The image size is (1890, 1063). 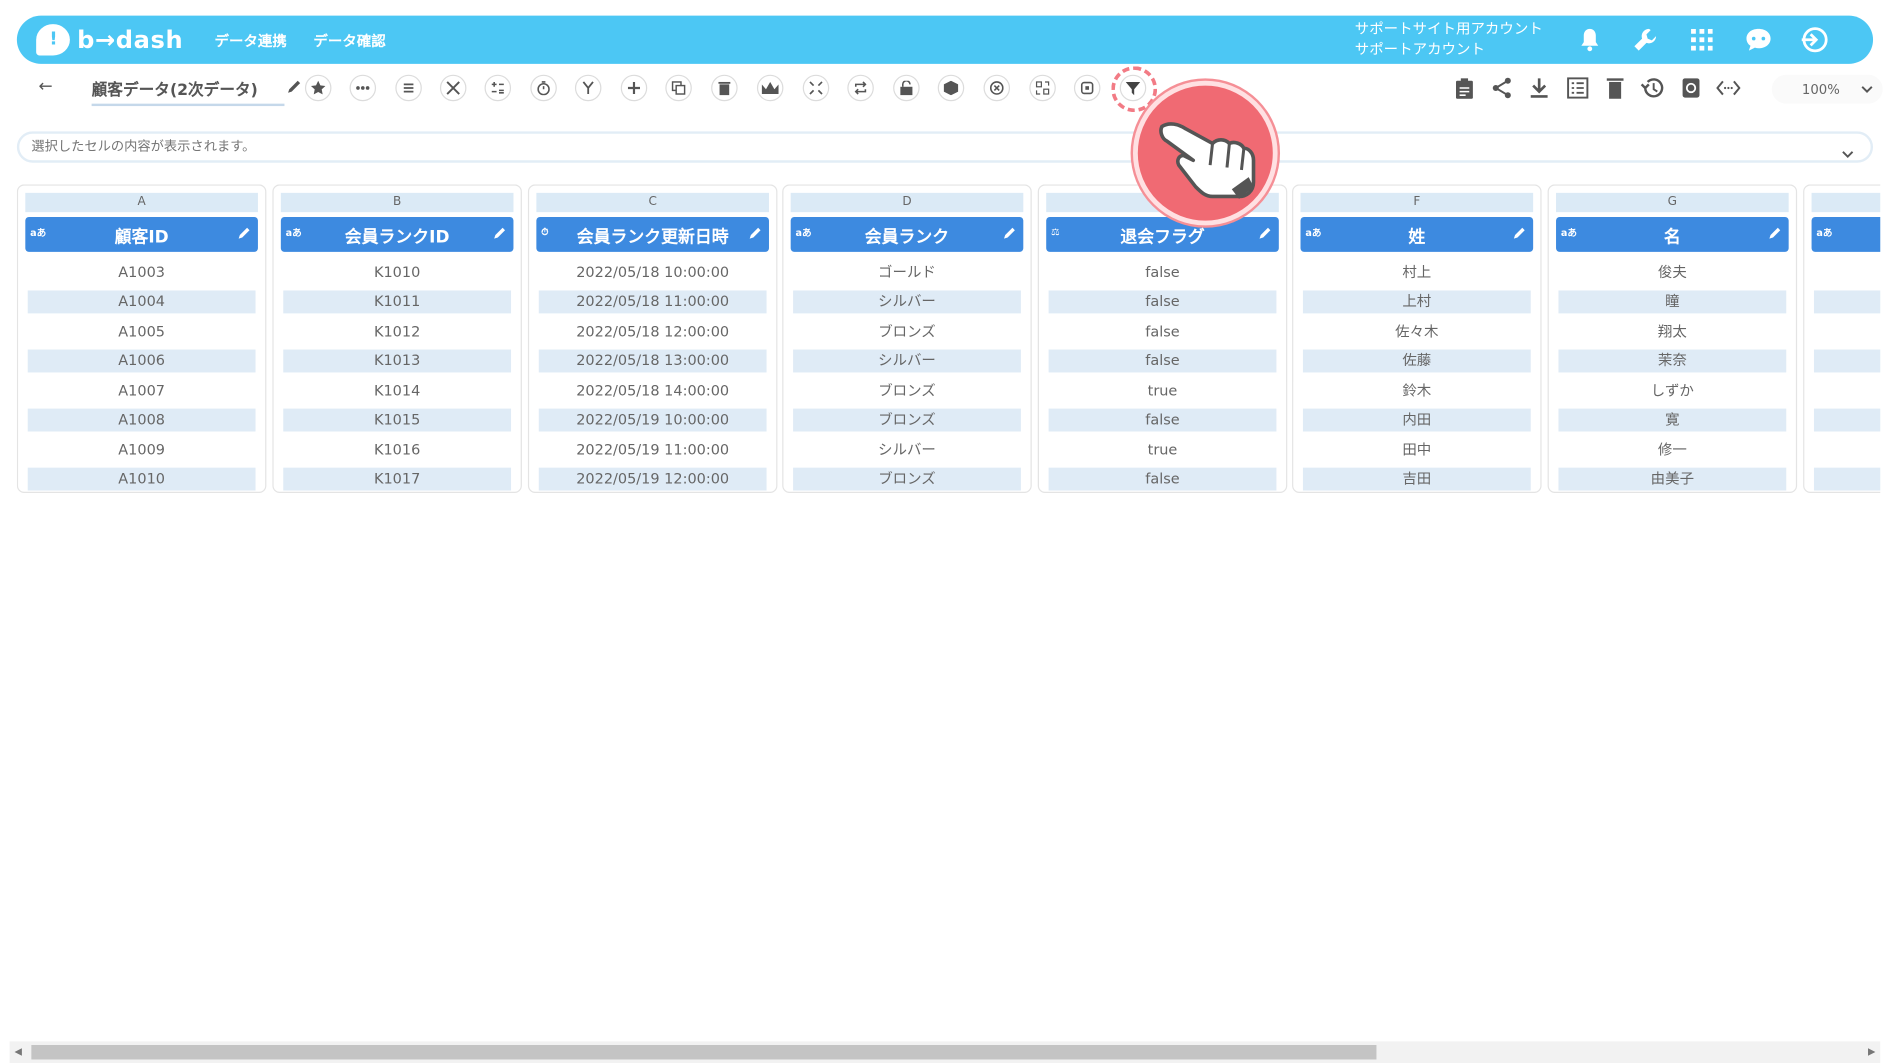 What do you see at coordinates (363, 88) in the screenshot?
I see `more-options-icon` at bounding box center [363, 88].